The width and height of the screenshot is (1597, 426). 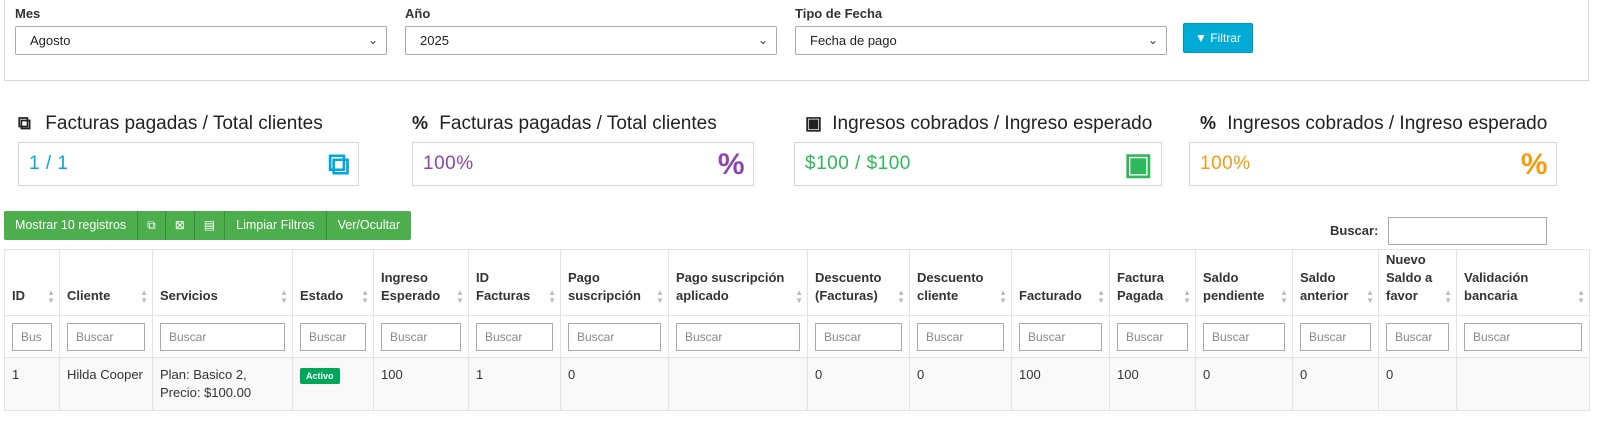 What do you see at coordinates (1152, 384) in the screenshot?
I see `cell-factura-pagada: 100` at bounding box center [1152, 384].